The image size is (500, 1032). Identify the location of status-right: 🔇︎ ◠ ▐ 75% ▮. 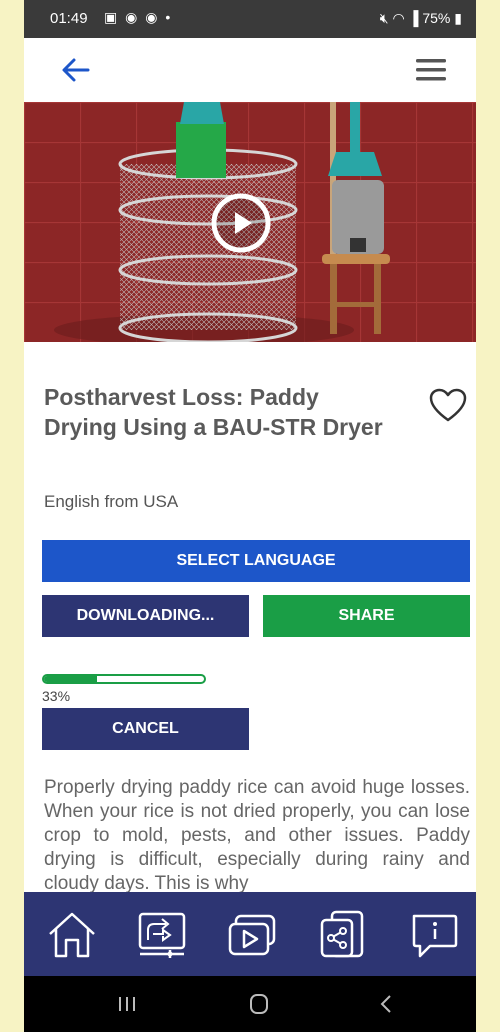
(421, 18).